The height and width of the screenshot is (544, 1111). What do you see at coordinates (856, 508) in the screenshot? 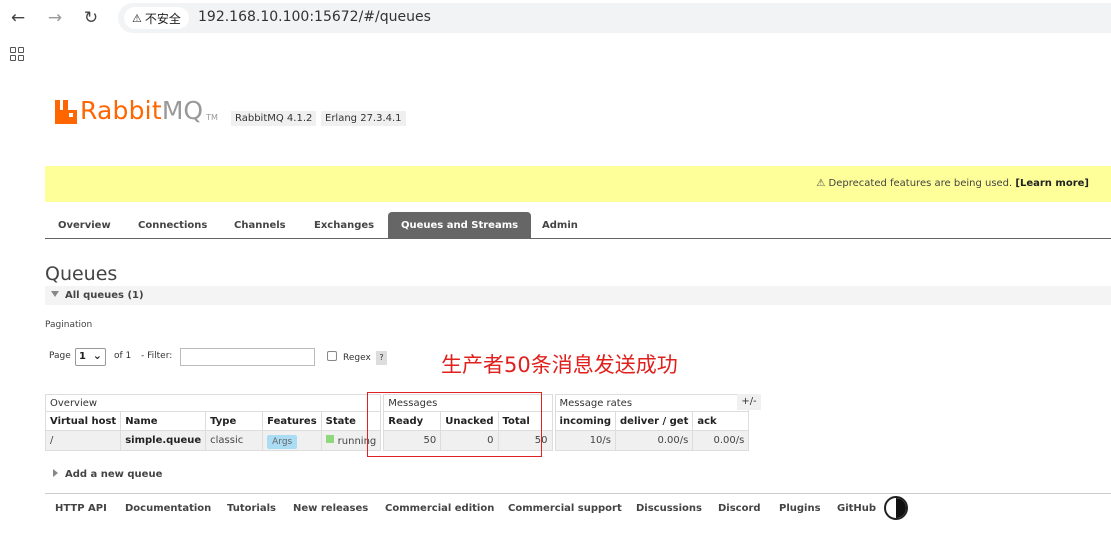
I see `footer-link-github: GitHub` at bounding box center [856, 508].